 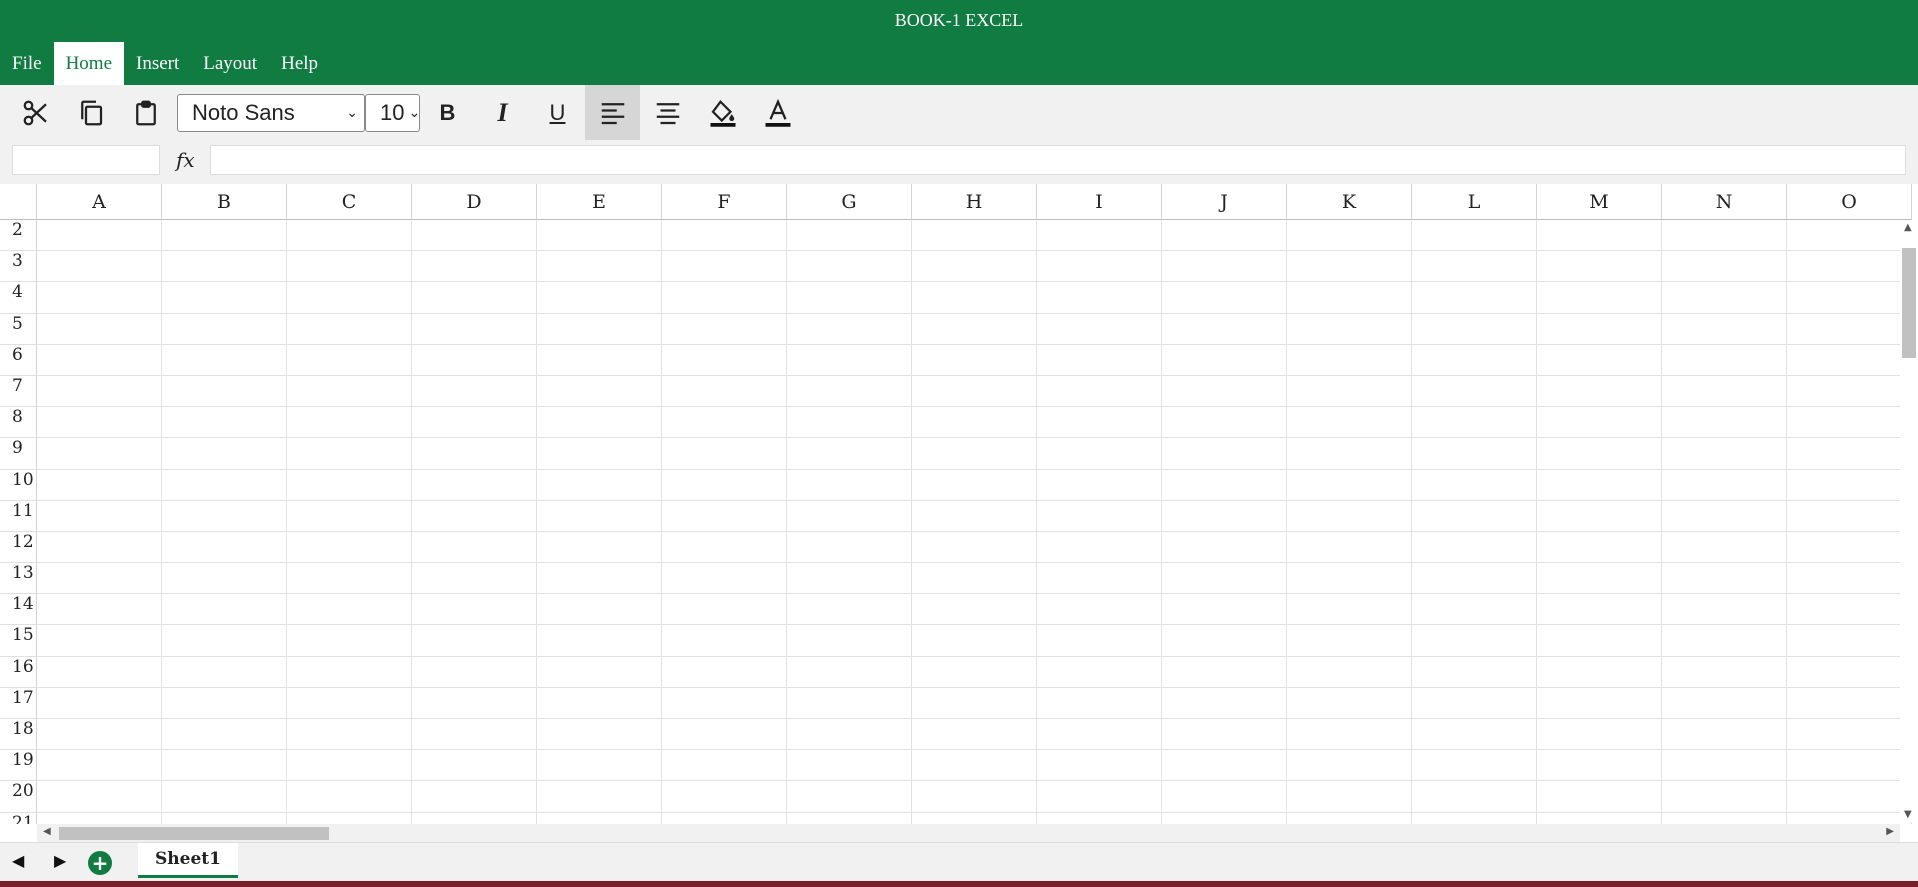 What do you see at coordinates (974, 202) in the screenshot?
I see `column-header: H` at bounding box center [974, 202].